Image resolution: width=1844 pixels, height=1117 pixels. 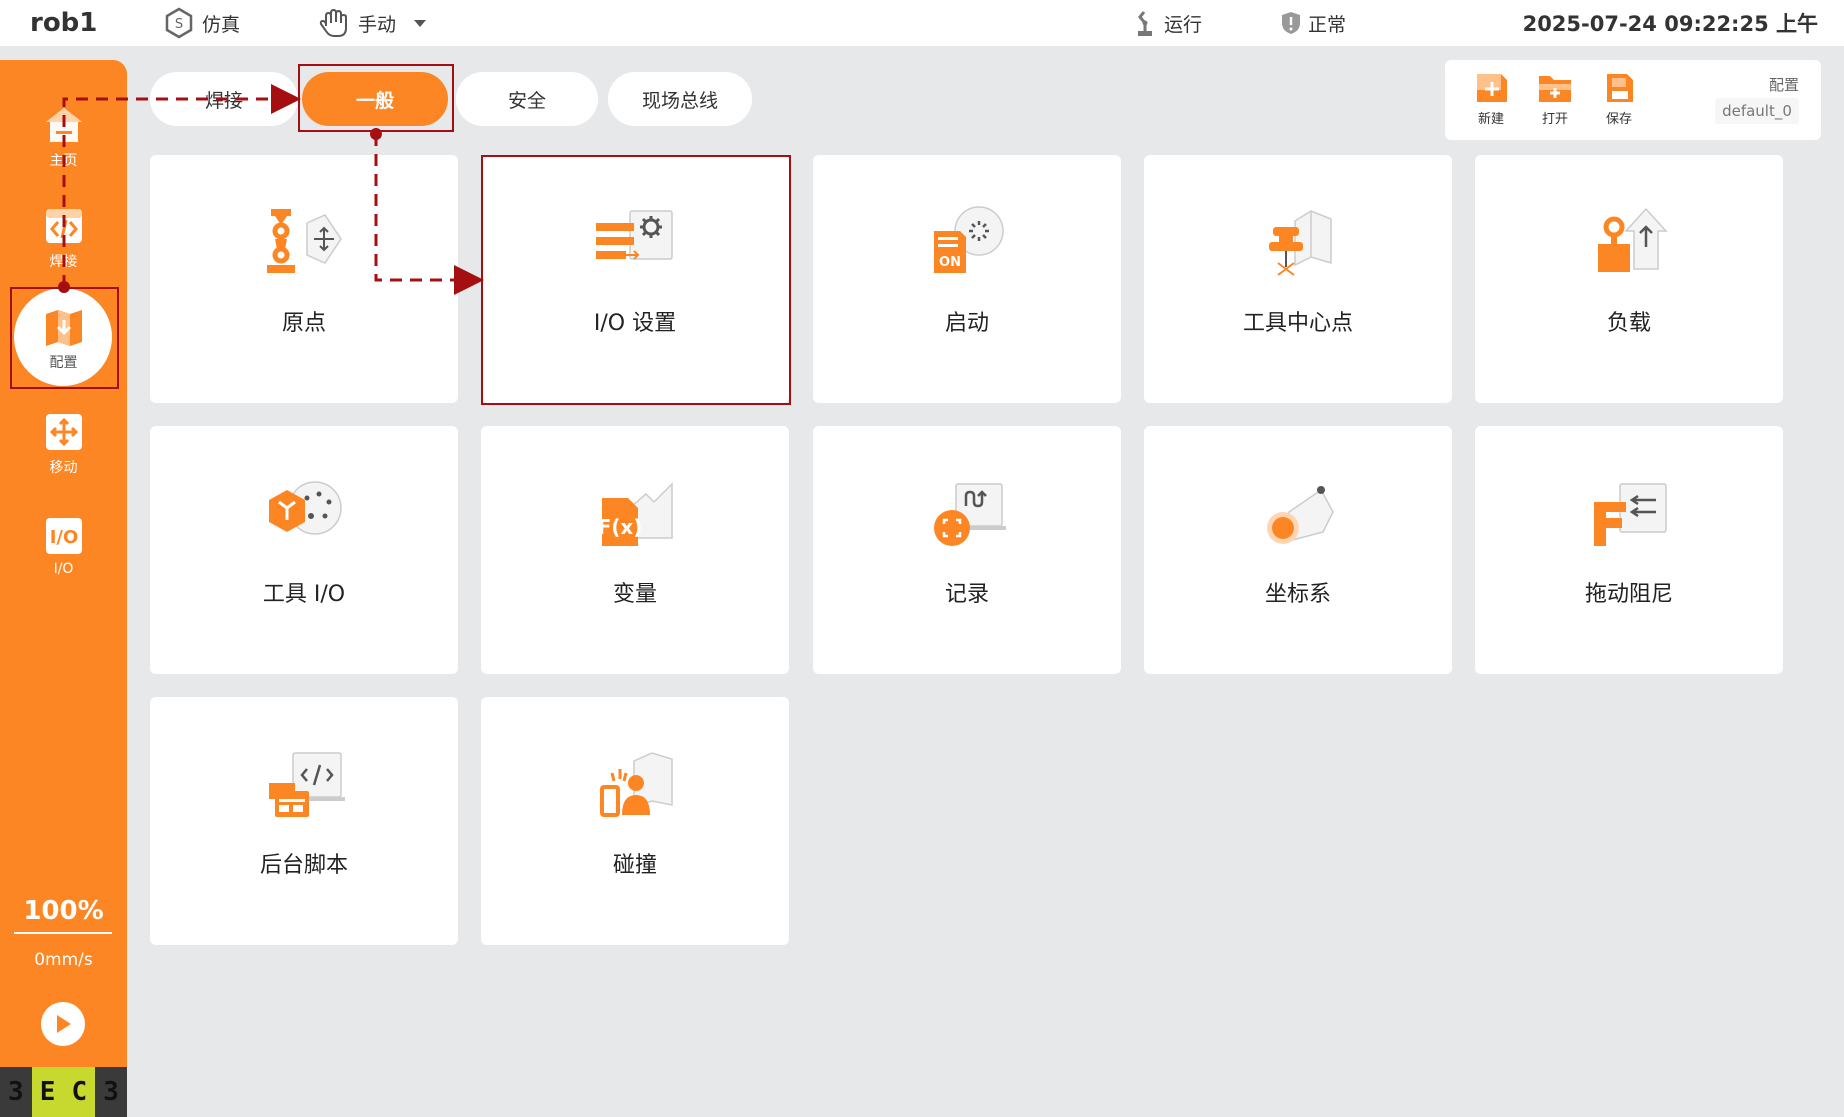 I want to click on tab-fieldbus: 现场总线, so click(x=680, y=99).